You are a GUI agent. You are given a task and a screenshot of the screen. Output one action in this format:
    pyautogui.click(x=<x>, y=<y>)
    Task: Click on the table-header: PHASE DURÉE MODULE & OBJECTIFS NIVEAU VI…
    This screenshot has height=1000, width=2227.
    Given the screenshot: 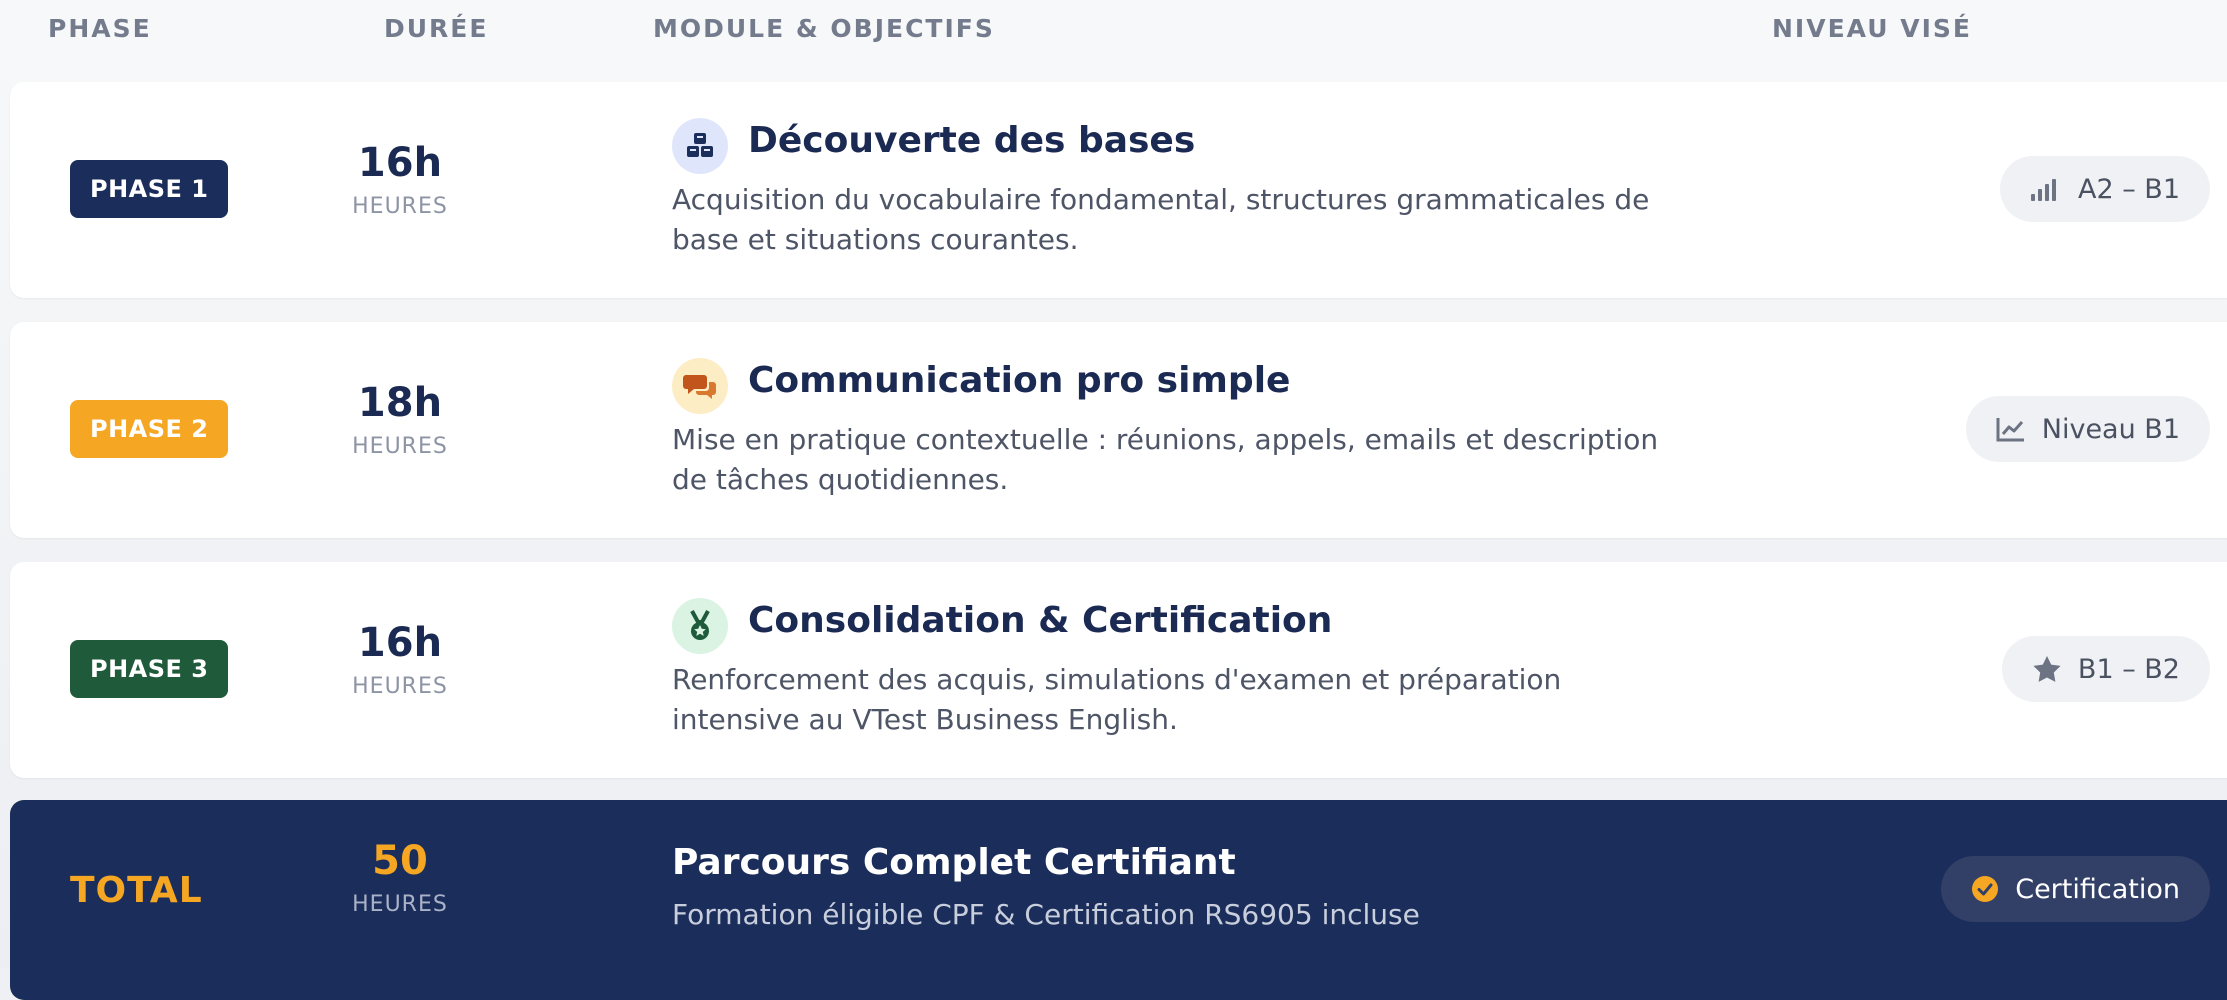 What is the action you would take?
    pyautogui.click(x=1113, y=30)
    